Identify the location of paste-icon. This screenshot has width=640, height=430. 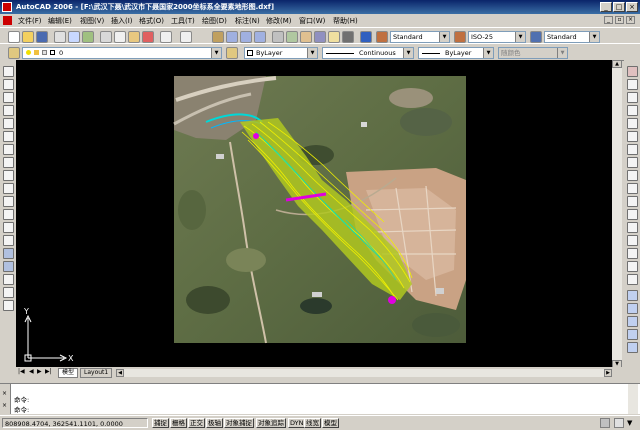
(134, 37).